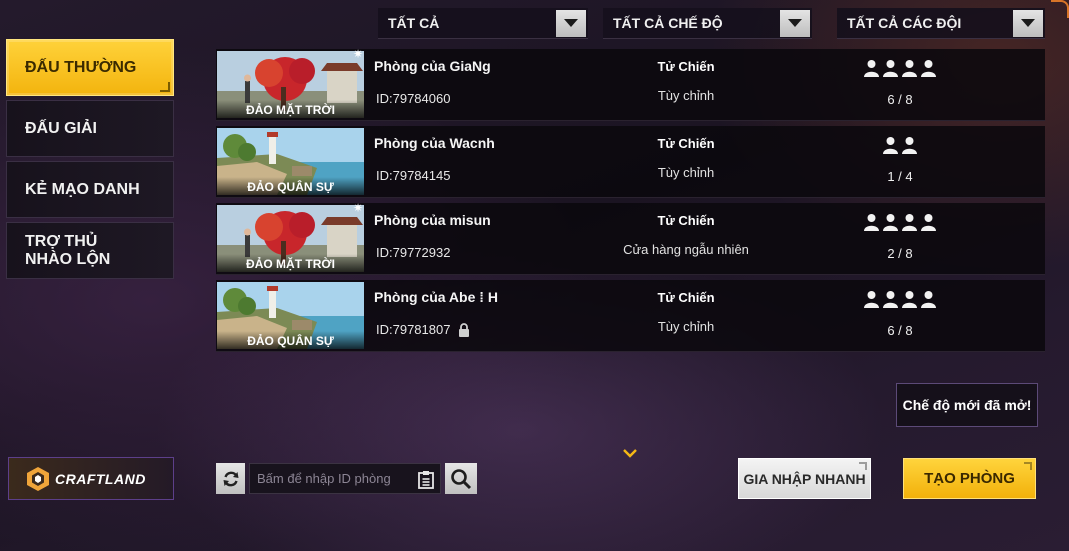  What do you see at coordinates (414, 23) in the screenshot?
I see `filter-all-label: TẤT CẢ` at bounding box center [414, 23].